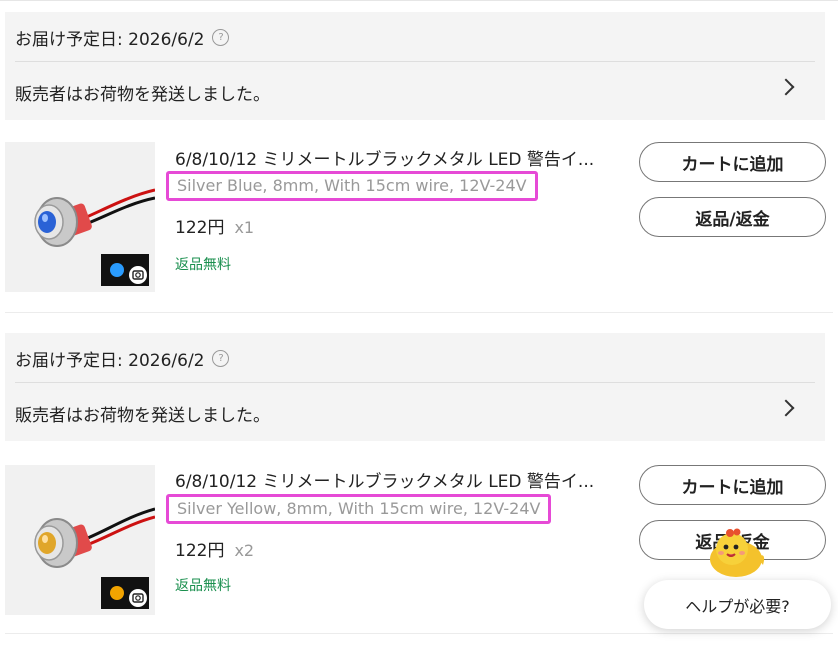 The width and height of the screenshot is (838, 654). I want to click on help-button: ヘルプが必要?, so click(737, 604).